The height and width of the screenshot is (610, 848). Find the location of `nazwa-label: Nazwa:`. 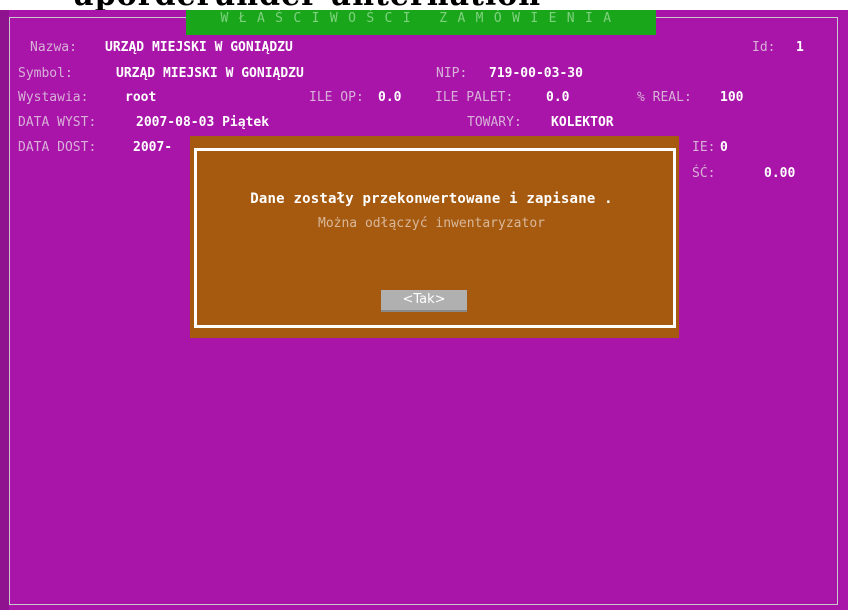

nazwa-label: Nazwa: is located at coordinates (53, 47).